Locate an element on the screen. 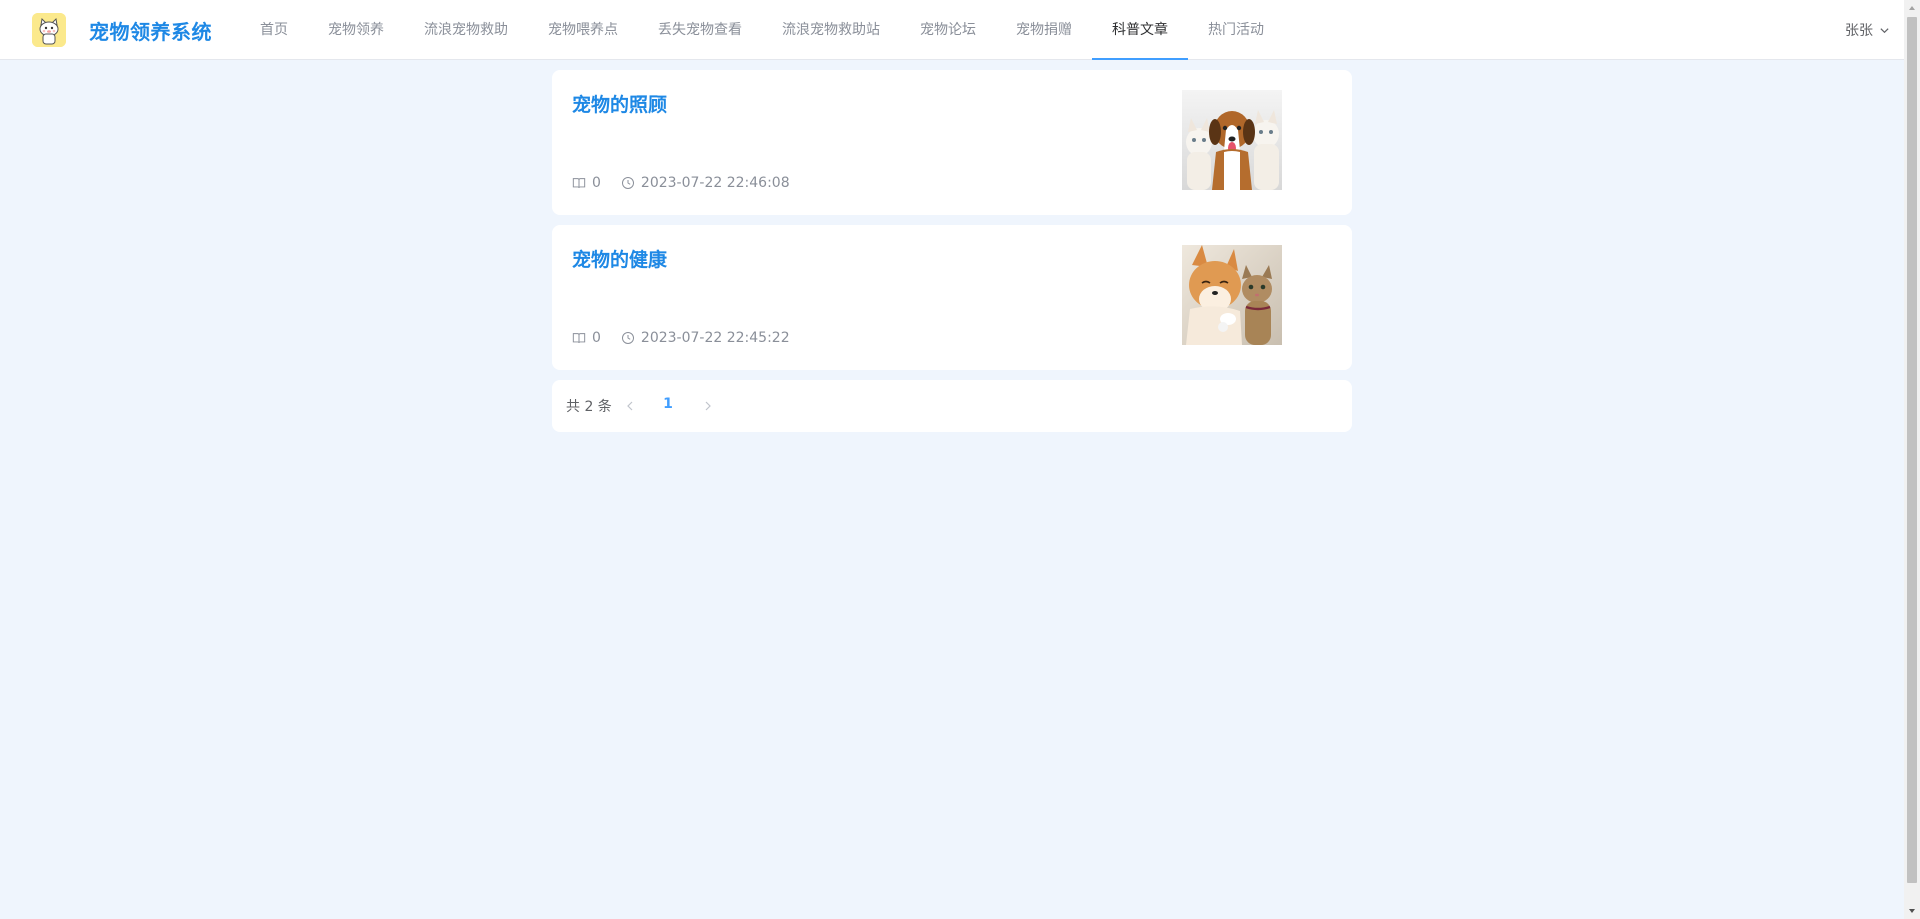 The width and height of the screenshot is (1920, 919). cat-logo-icon is located at coordinates (49, 30).